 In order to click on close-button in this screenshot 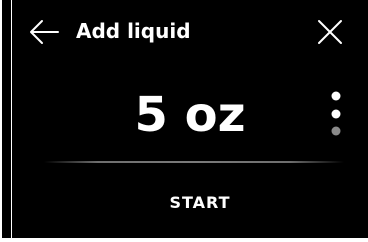, I will do `click(330, 32)`.